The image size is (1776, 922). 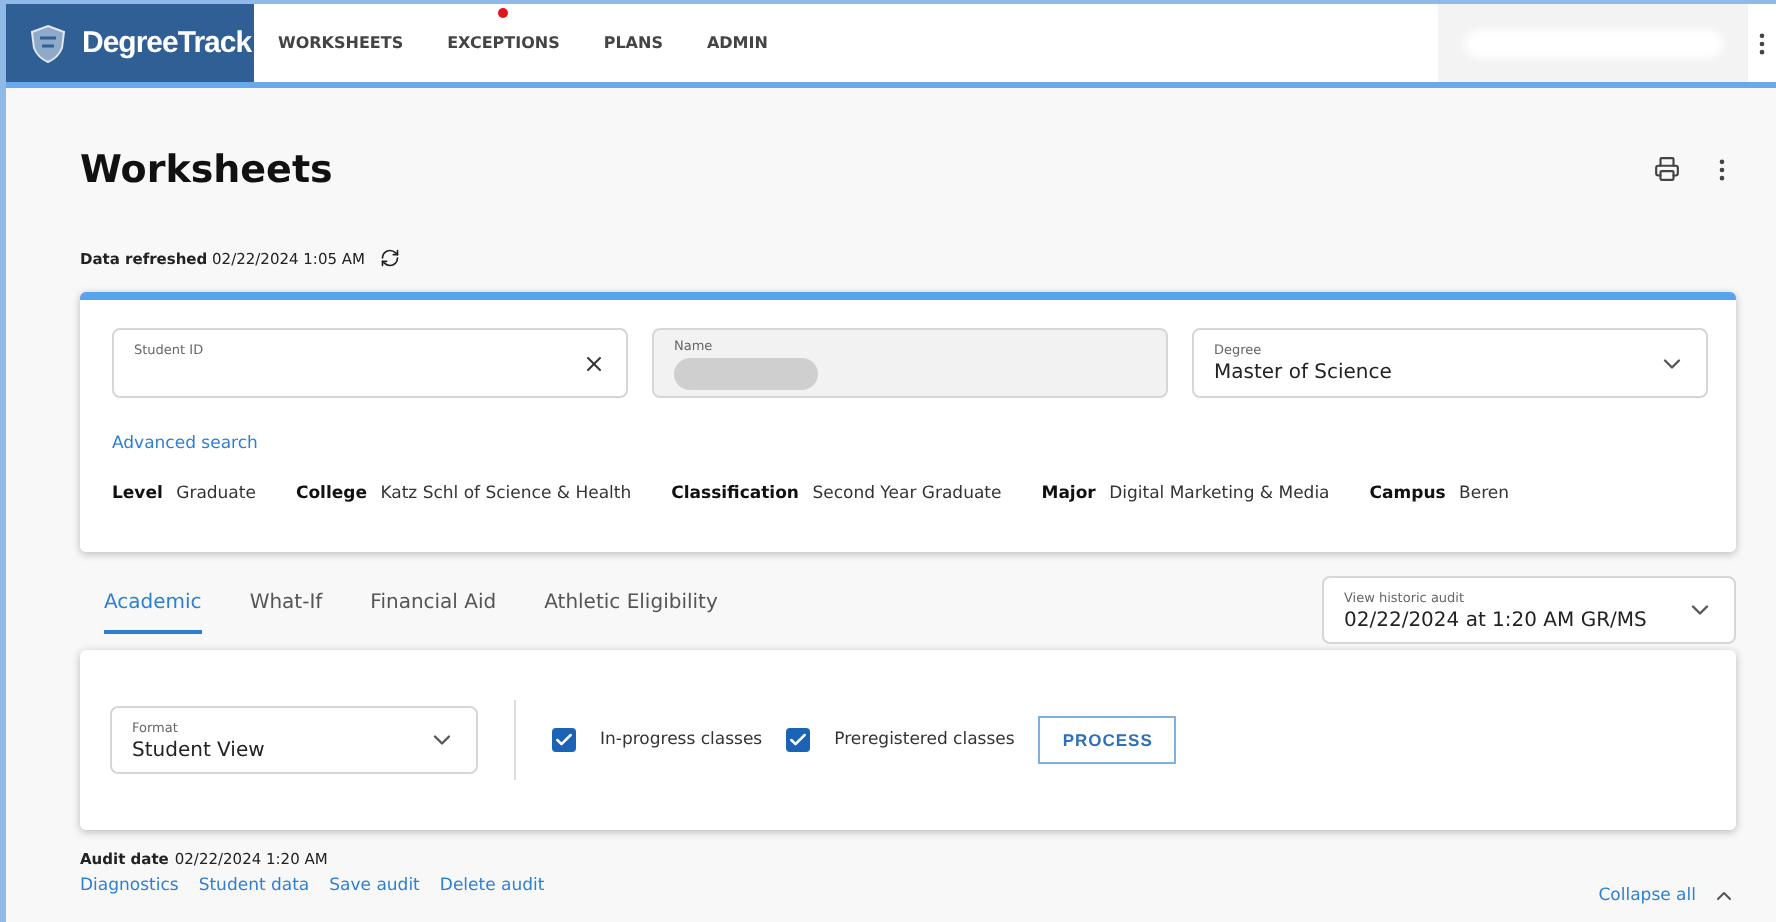 I want to click on tab: Athletic Eligibility, so click(x=631, y=613).